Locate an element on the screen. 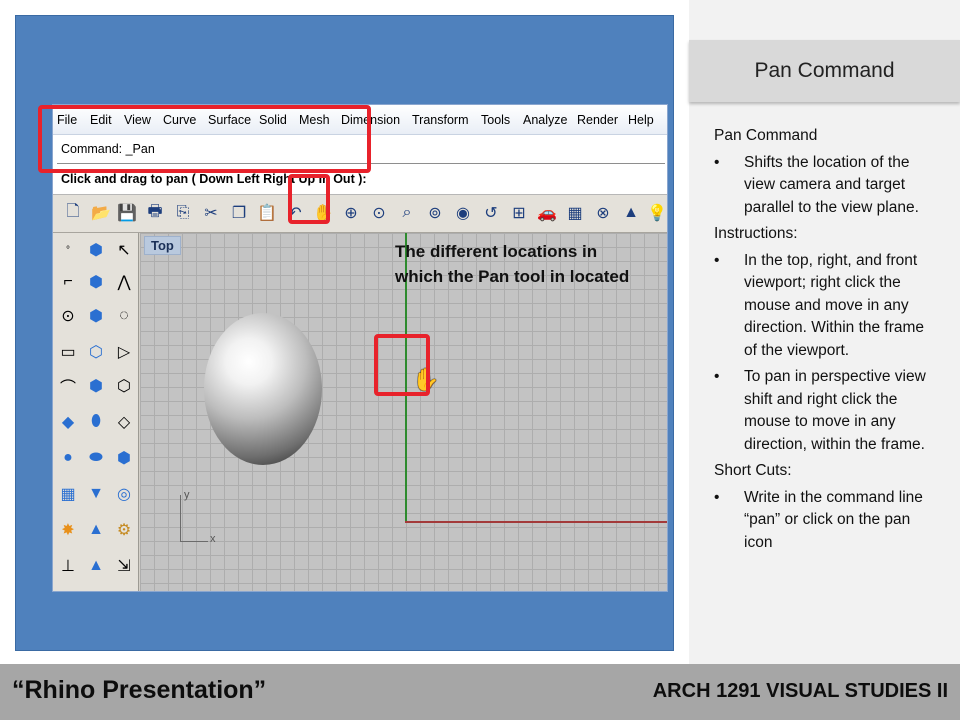  world-axis-x is located at coordinates (194, 541).